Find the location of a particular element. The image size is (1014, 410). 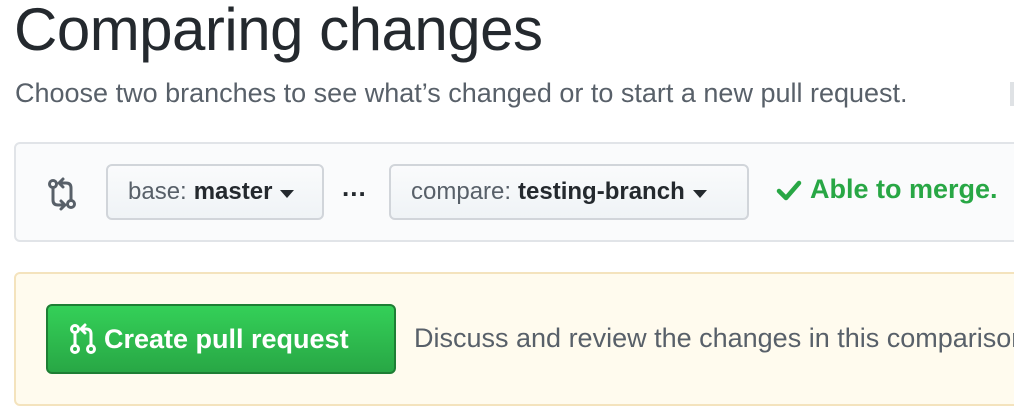

merge-status-text: Able to merge. is located at coordinates (904, 189).